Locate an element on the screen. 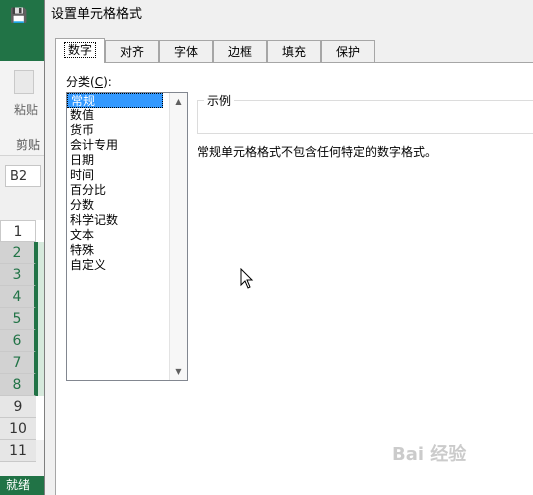  tab-fill: 填充 is located at coordinates (294, 51).